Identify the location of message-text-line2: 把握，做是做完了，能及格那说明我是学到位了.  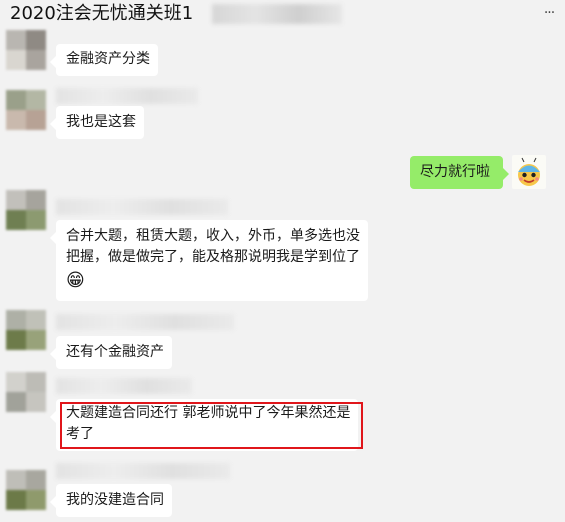
(213, 257).